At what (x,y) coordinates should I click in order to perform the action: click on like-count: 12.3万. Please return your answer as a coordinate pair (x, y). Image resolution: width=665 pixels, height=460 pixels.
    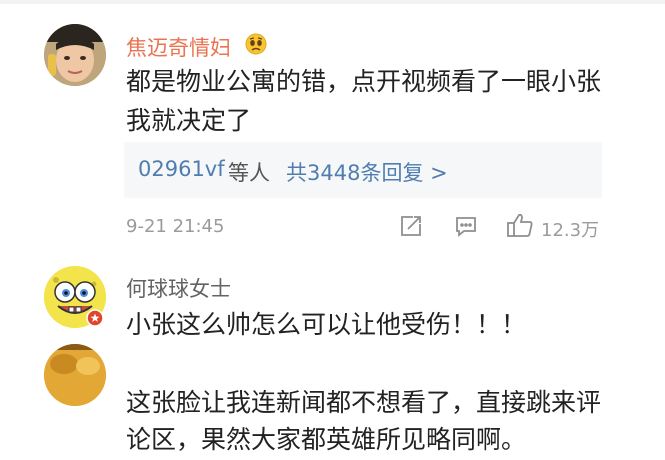
    Looking at the image, I should click on (570, 230).